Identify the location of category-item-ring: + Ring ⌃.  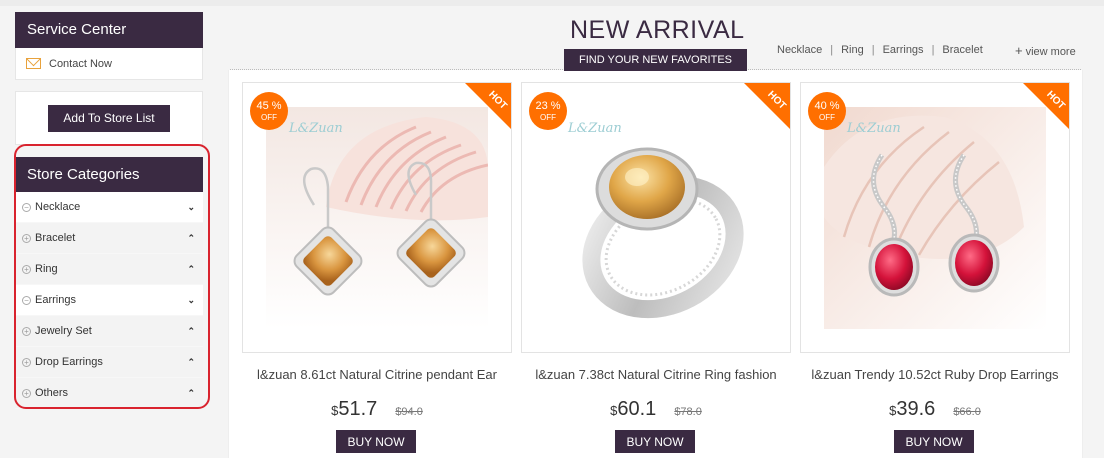
(109, 269).